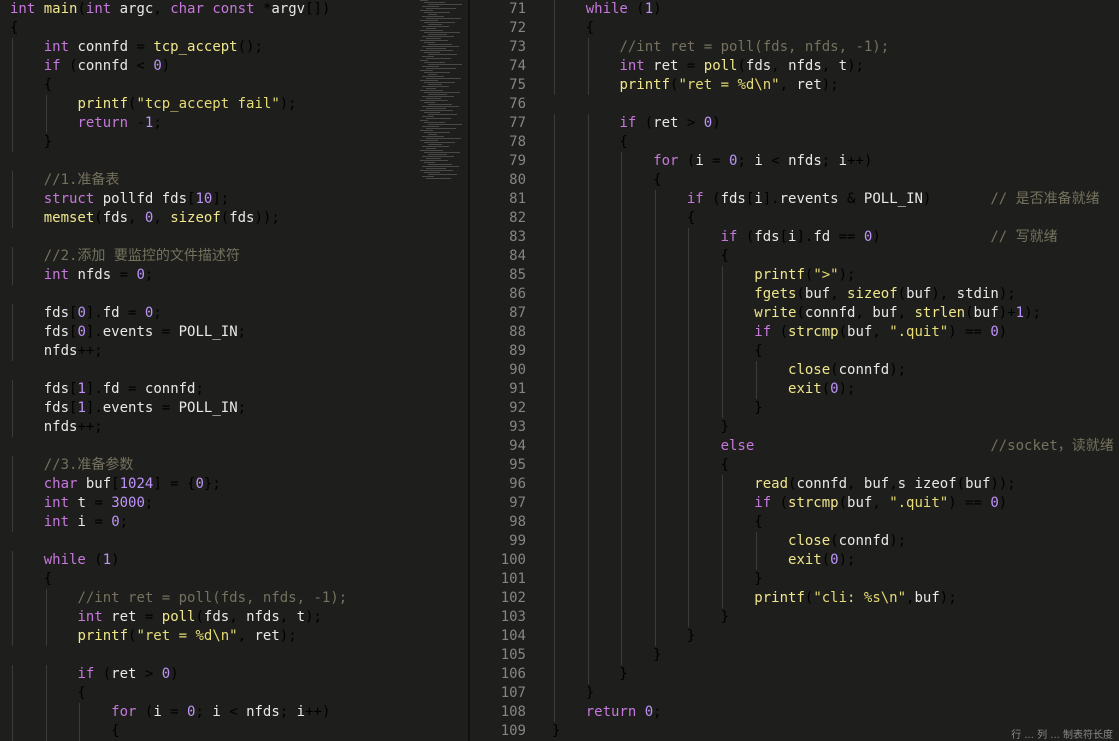 The width and height of the screenshot is (1119, 741). What do you see at coordinates (712, 161) in the screenshot?
I see `right-code-line: for (i = 0; i < nfds; i++)` at bounding box center [712, 161].